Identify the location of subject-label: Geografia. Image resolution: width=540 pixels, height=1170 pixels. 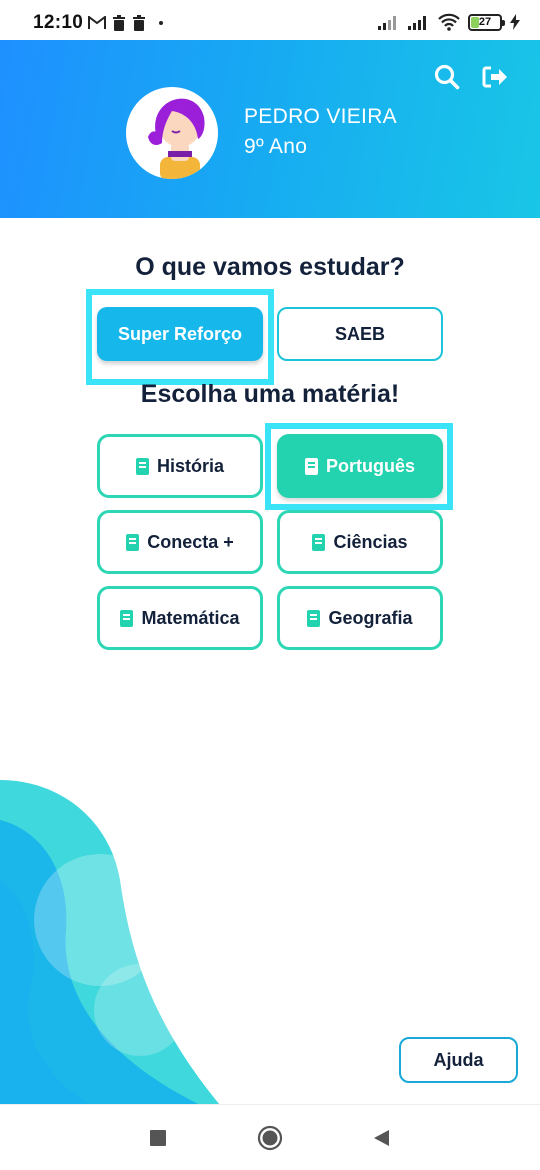
(370, 617).